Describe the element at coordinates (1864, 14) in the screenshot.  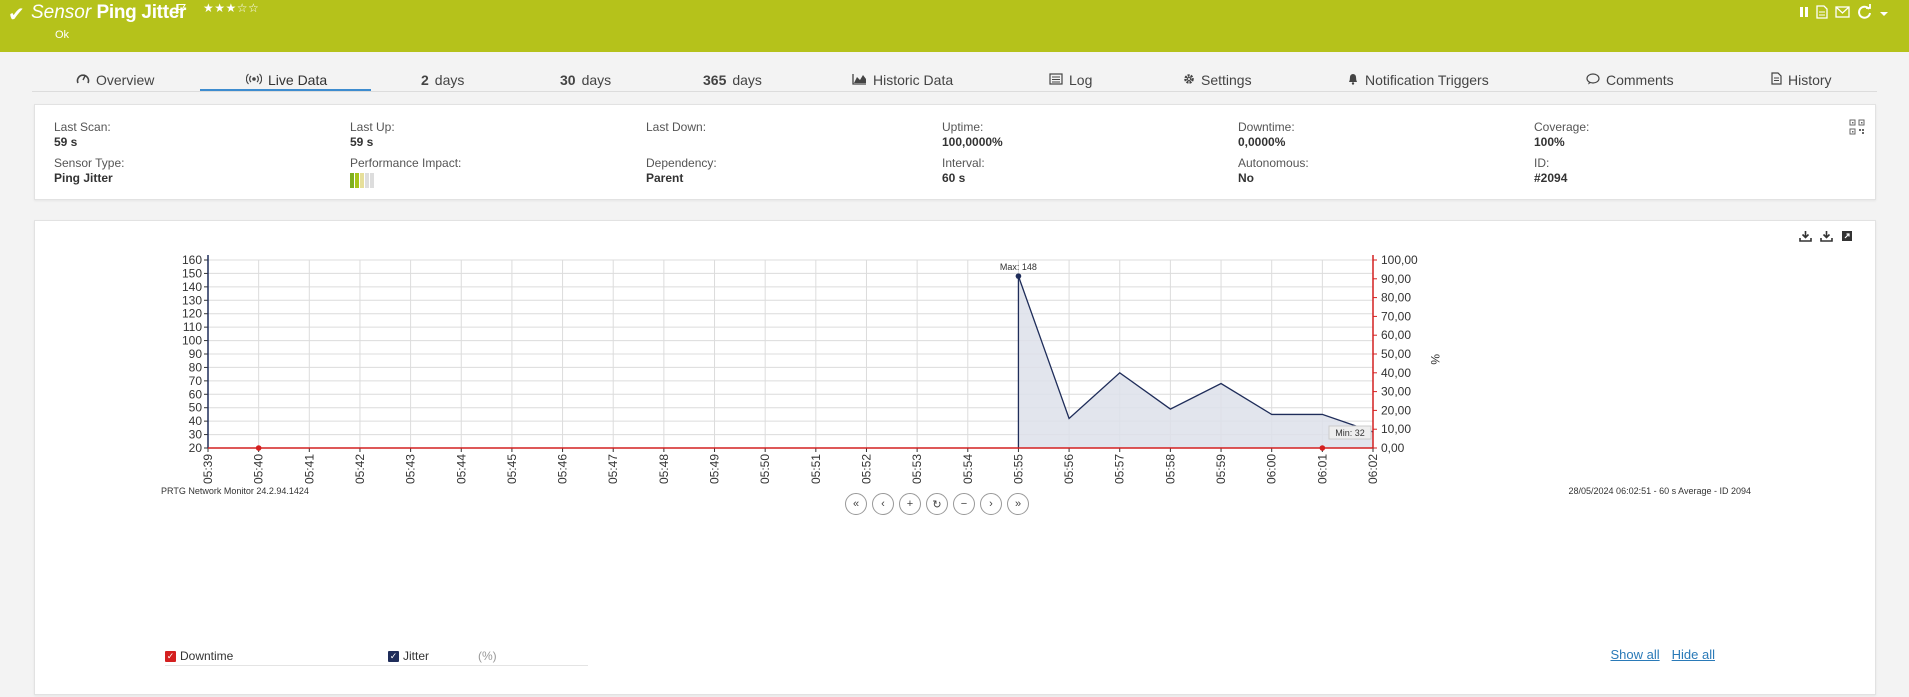
I see `refresh-icon` at that location.